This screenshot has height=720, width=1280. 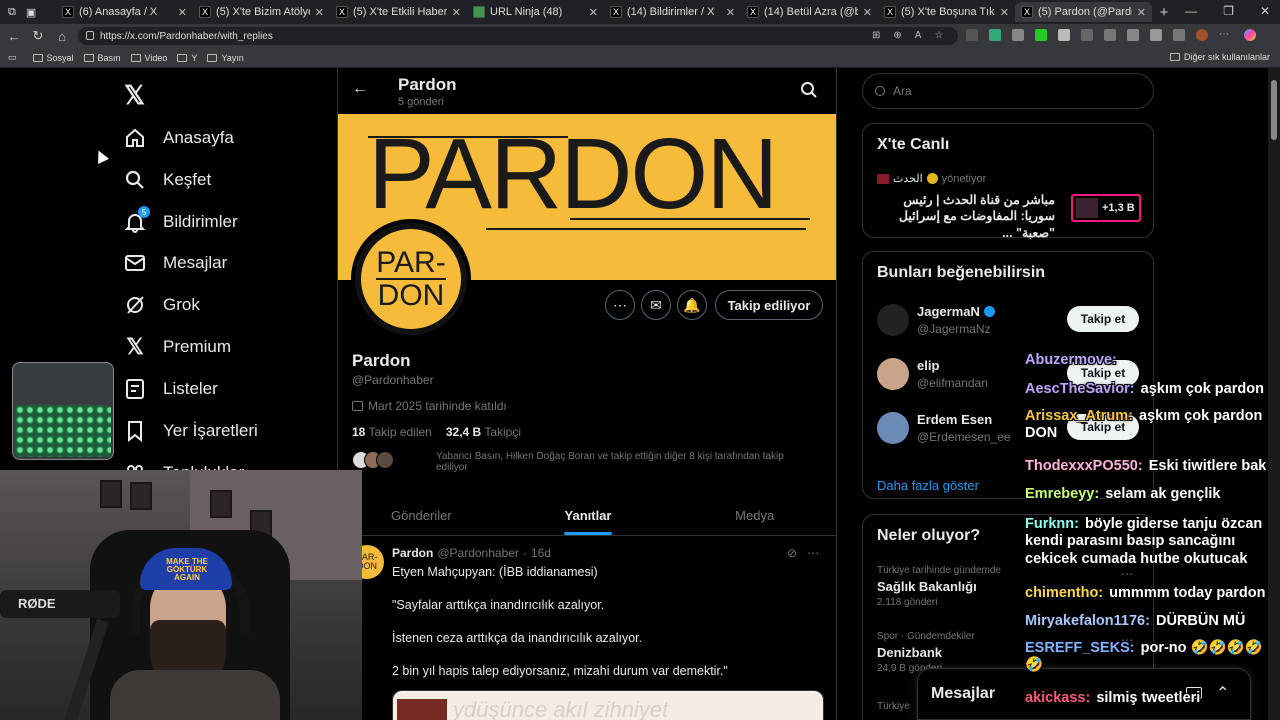 I want to click on extensions: ⋯, so click(x=1111, y=35).